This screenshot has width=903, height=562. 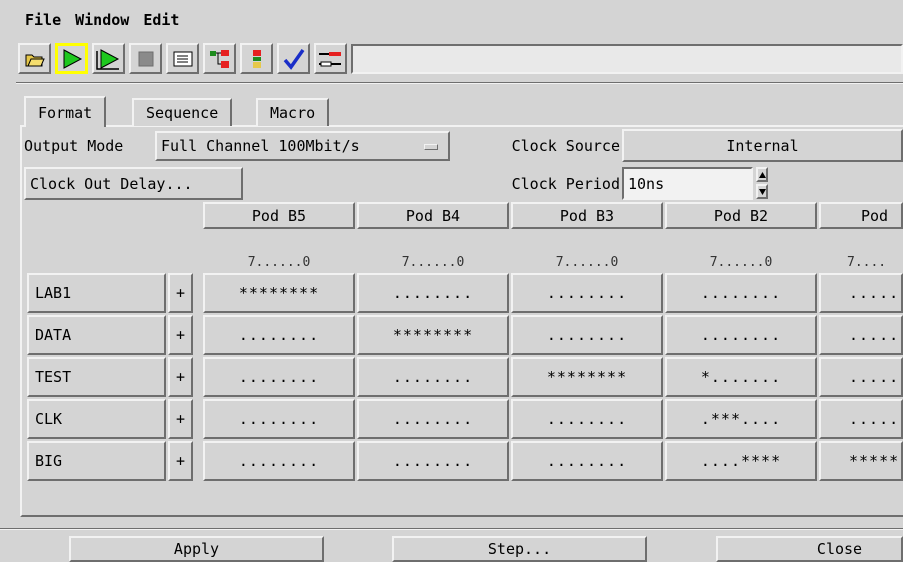 I want to click on run-repetitive-button, so click(x=108, y=58).